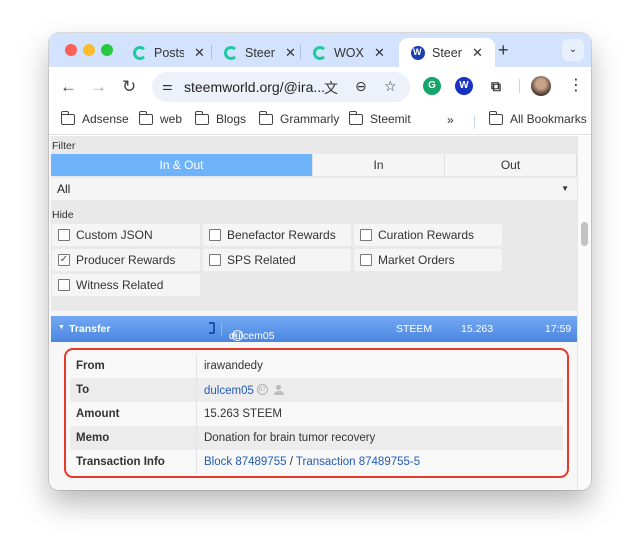 Image resolution: width=640 pixels, height=555 pixels. I want to click on bookmark-blogs: Blogs, so click(220, 118).